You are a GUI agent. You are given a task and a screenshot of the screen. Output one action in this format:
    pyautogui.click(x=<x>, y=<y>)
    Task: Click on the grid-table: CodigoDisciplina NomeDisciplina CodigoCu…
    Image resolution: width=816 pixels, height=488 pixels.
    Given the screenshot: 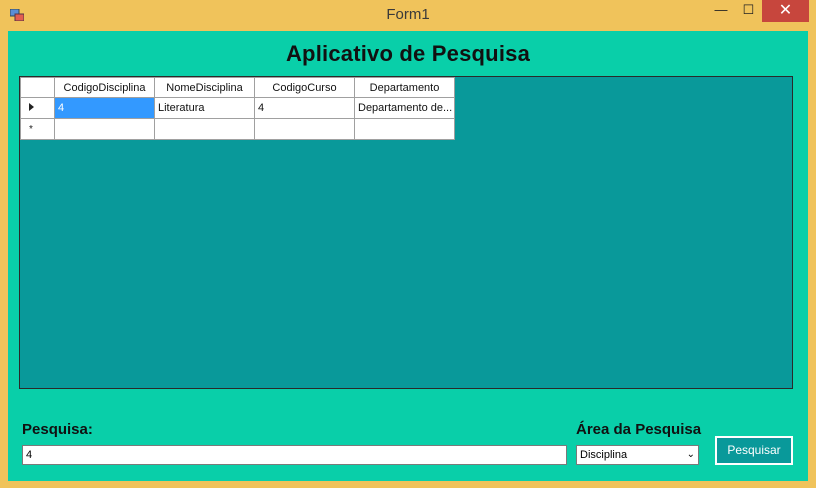 What is the action you would take?
    pyautogui.click(x=237, y=108)
    